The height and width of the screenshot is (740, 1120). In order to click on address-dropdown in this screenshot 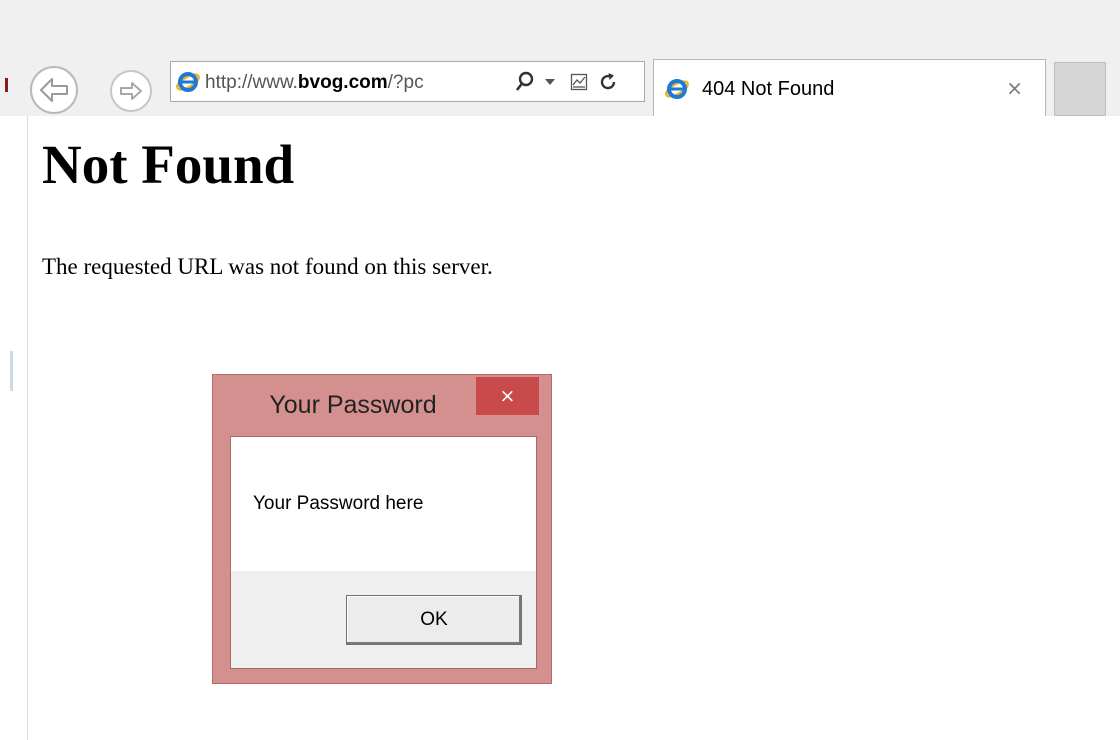, I will do `click(550, 82)`.